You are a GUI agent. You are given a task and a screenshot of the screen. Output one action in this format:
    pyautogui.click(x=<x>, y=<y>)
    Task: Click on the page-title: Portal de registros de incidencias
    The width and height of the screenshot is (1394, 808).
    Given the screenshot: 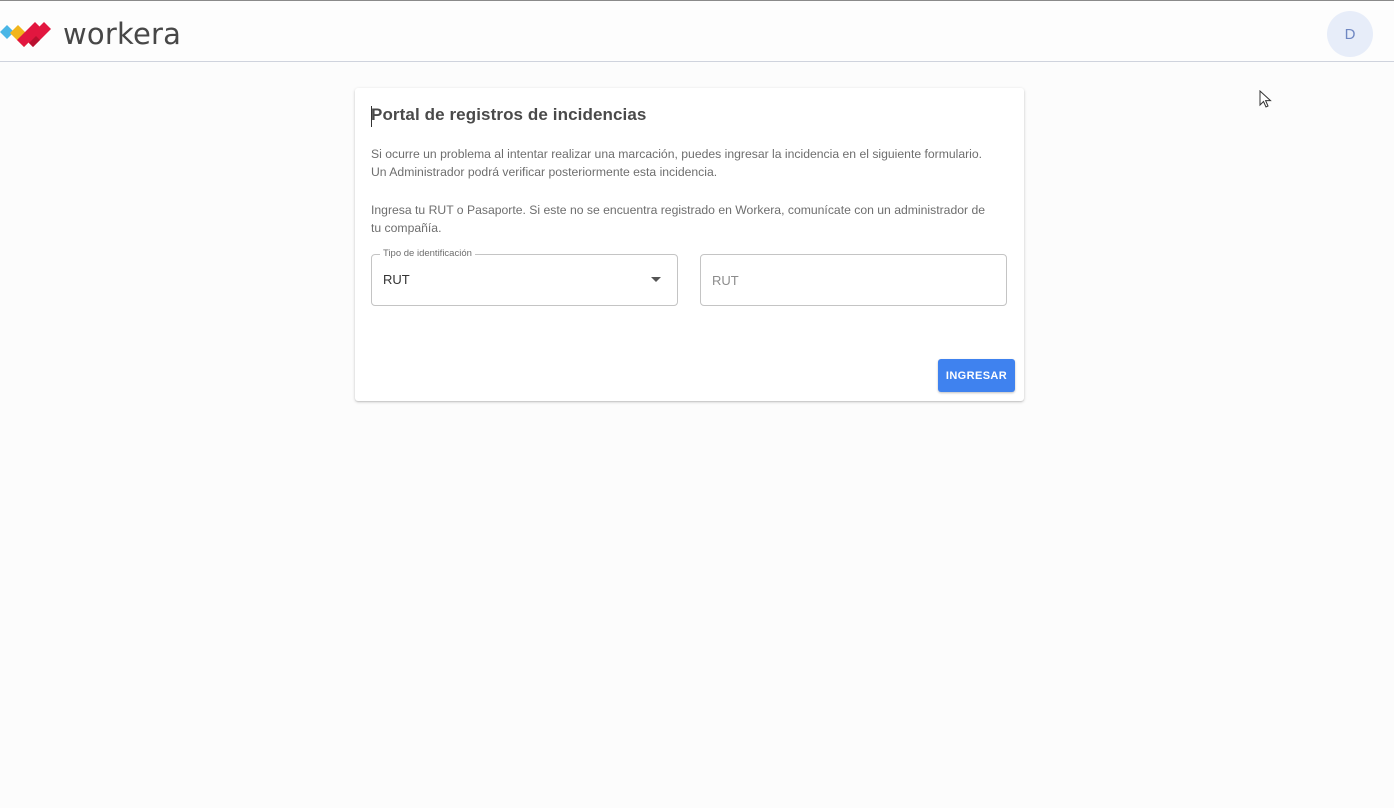 What is the action you would take?
    pyautogui.click(x=509, y=114)
    